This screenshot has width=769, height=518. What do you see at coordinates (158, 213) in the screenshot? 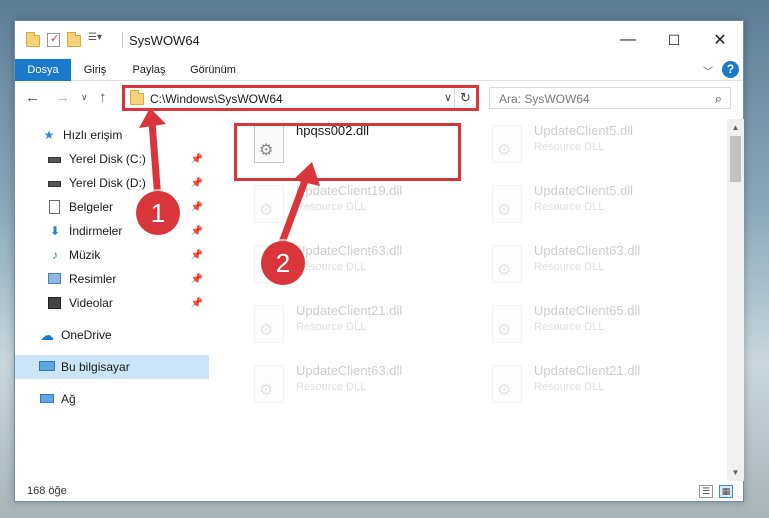
I see `annotation-badge-1: 1` at bounding box center [158, 213].